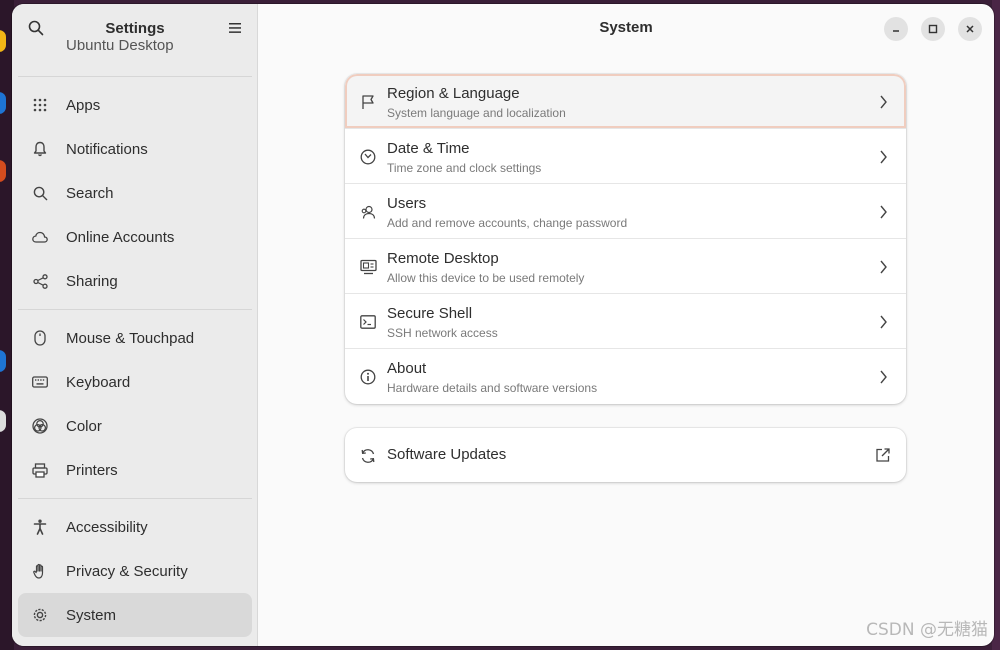 The width and height of the screenshot is (1000, 650). I want to click on row-subtitle: Add and remove accounts, change password, so click(507, 223).